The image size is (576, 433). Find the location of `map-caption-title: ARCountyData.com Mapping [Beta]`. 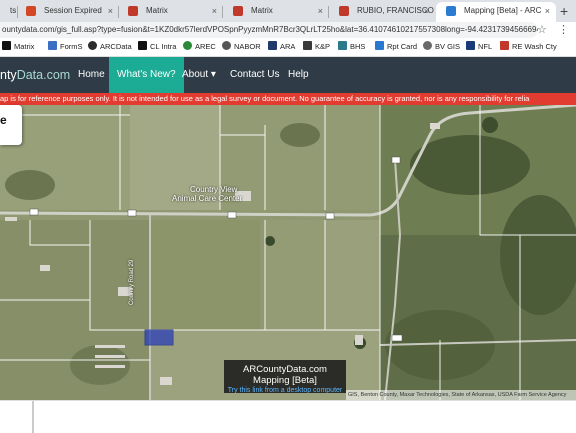

map-caption-title: ARCountyData.com Mapping [Beta] is located at coordinates (285, 375).